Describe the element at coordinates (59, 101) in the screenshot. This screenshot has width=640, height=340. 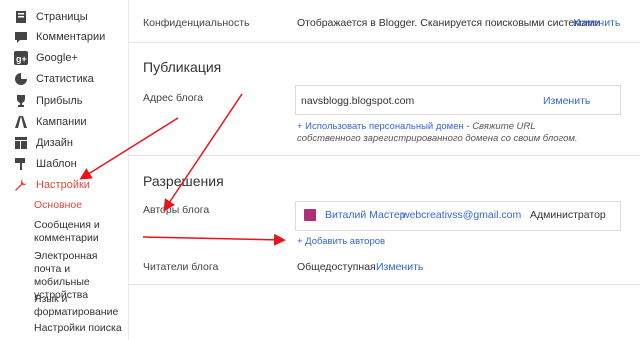
I see `sidebar-item-label: Прибыль` at that location.